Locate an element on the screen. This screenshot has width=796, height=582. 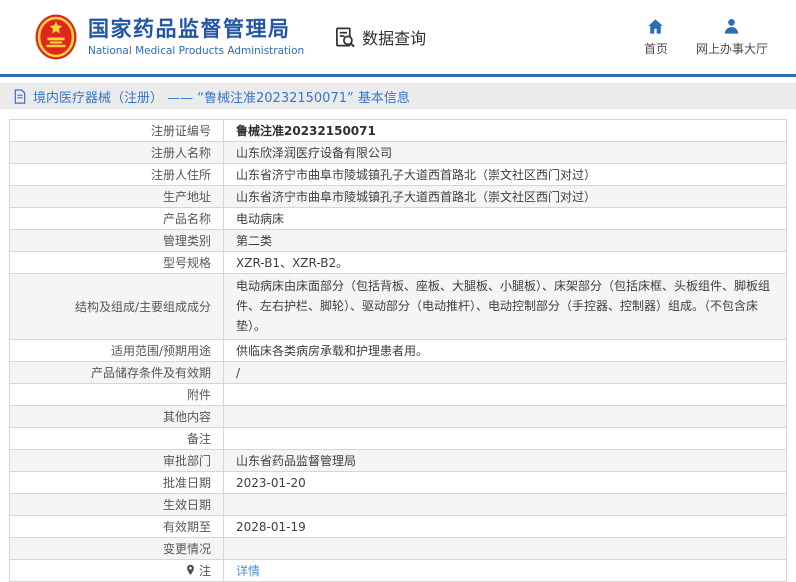
nav-online-hall: 网上办事大厅 is located at coordinates (732, 37).